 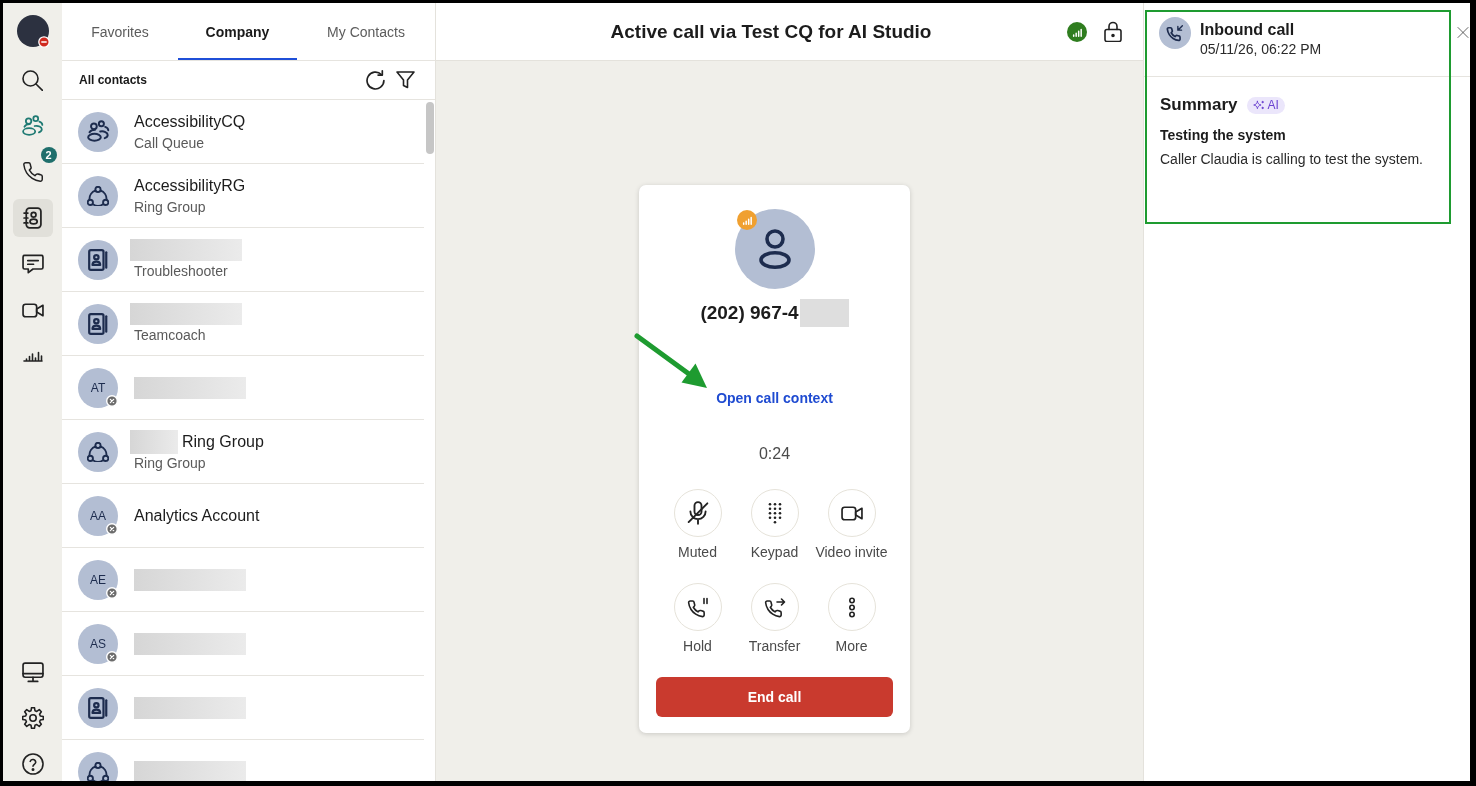 I want to click on call-title: Active call via Test CQ for AI Studio, so click(x=771, y=31).